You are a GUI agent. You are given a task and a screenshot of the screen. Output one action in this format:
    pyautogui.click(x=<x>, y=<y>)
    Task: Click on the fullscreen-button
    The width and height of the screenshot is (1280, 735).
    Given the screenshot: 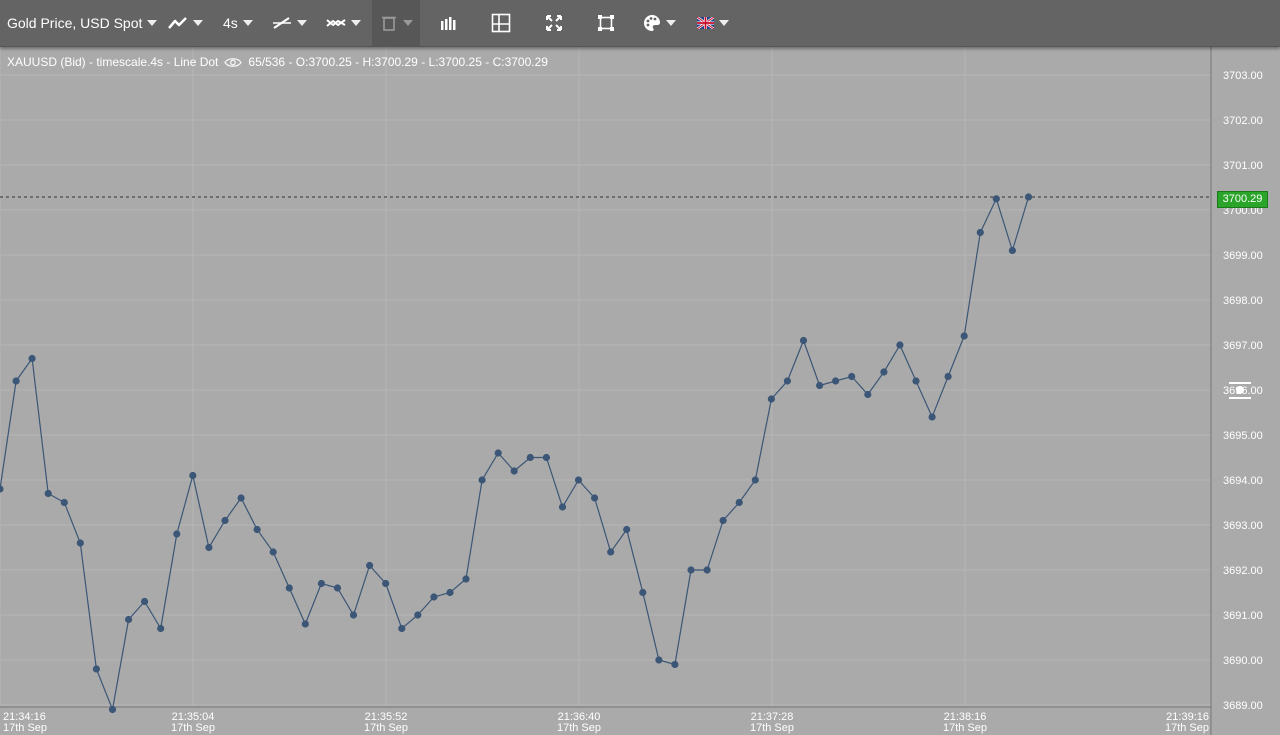 What is the action you would take?
    pyautogui.click(x=554, y=23)
    